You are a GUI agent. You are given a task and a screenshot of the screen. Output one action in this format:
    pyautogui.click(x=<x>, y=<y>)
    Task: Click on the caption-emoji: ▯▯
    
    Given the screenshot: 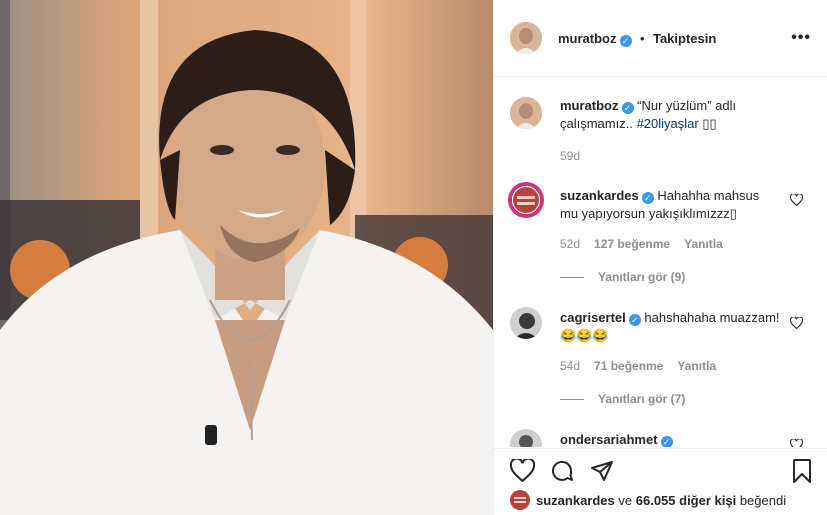 What is the action you would take?
    pyautogui.click(x=709, y=123)
    